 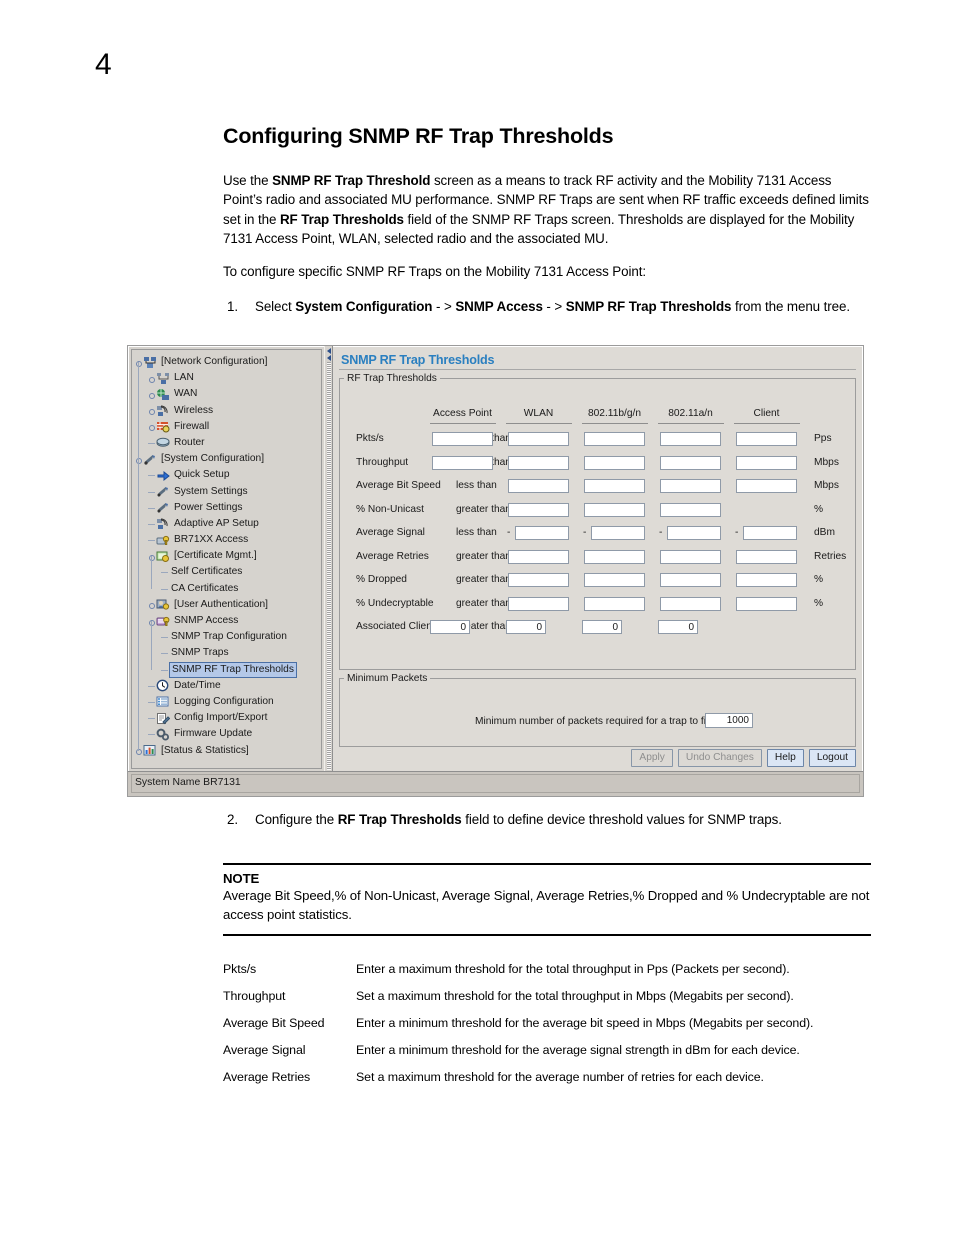 I want to click on tree-item-status-statistics: [Status & Statistics], so click(x=226, y=751).